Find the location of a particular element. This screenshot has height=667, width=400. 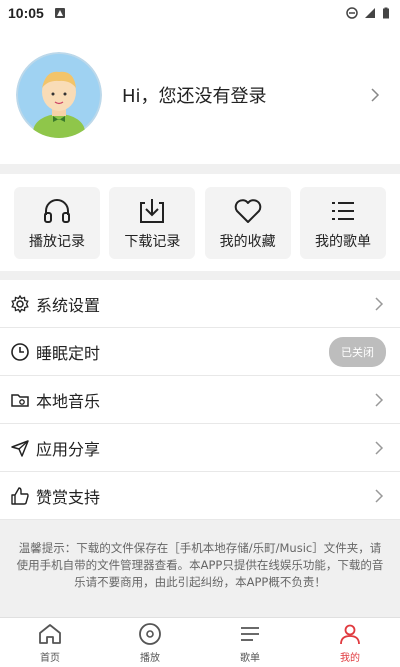

download-icon is located at coordinates (152, 211).